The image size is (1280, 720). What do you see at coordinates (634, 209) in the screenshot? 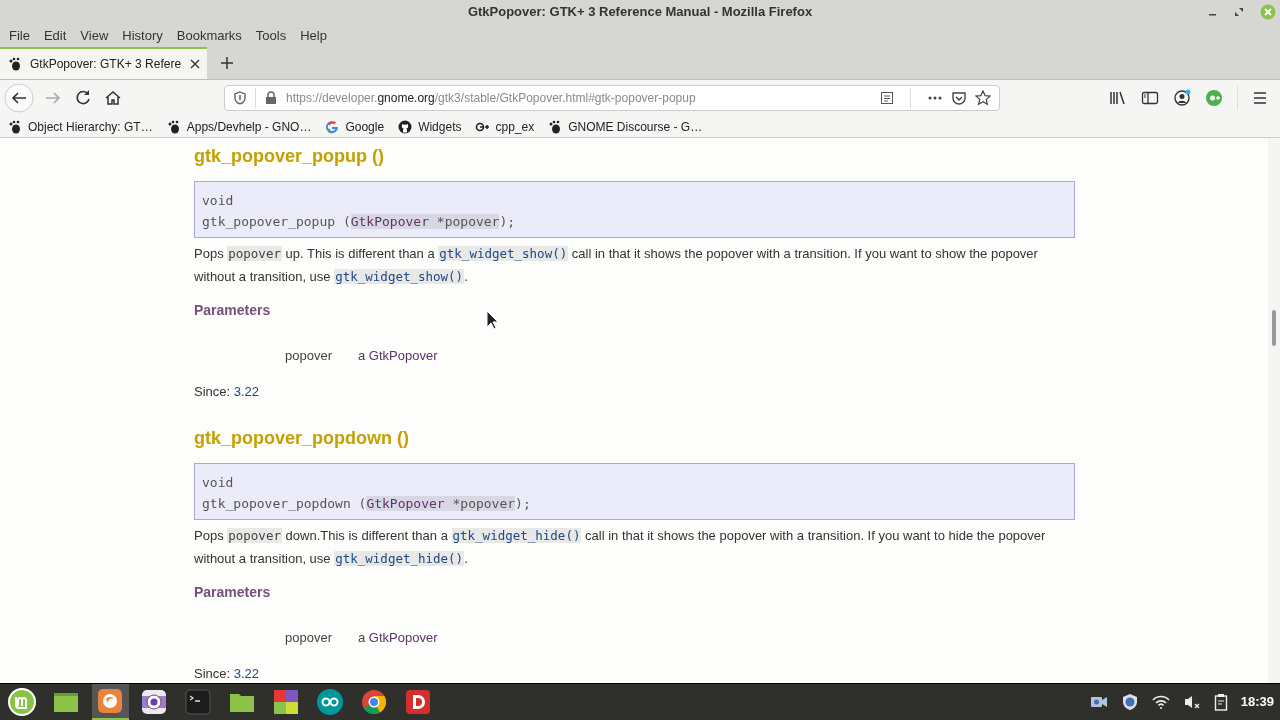
I see `code-block: void gtk_popover_popup (GtkPopover *popover);` at bounding box center [634, 209].